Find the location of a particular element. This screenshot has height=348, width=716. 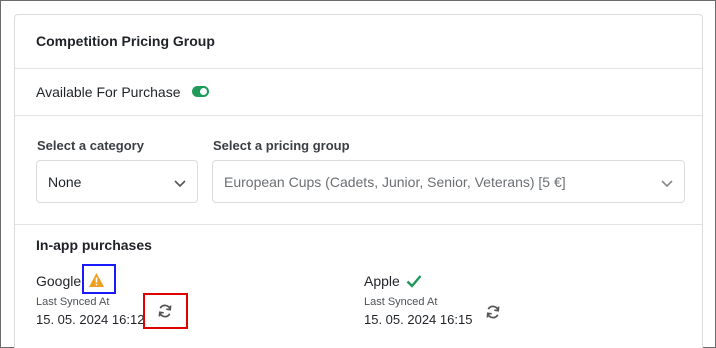

toggle-knob is located at coordinates (203, 91).